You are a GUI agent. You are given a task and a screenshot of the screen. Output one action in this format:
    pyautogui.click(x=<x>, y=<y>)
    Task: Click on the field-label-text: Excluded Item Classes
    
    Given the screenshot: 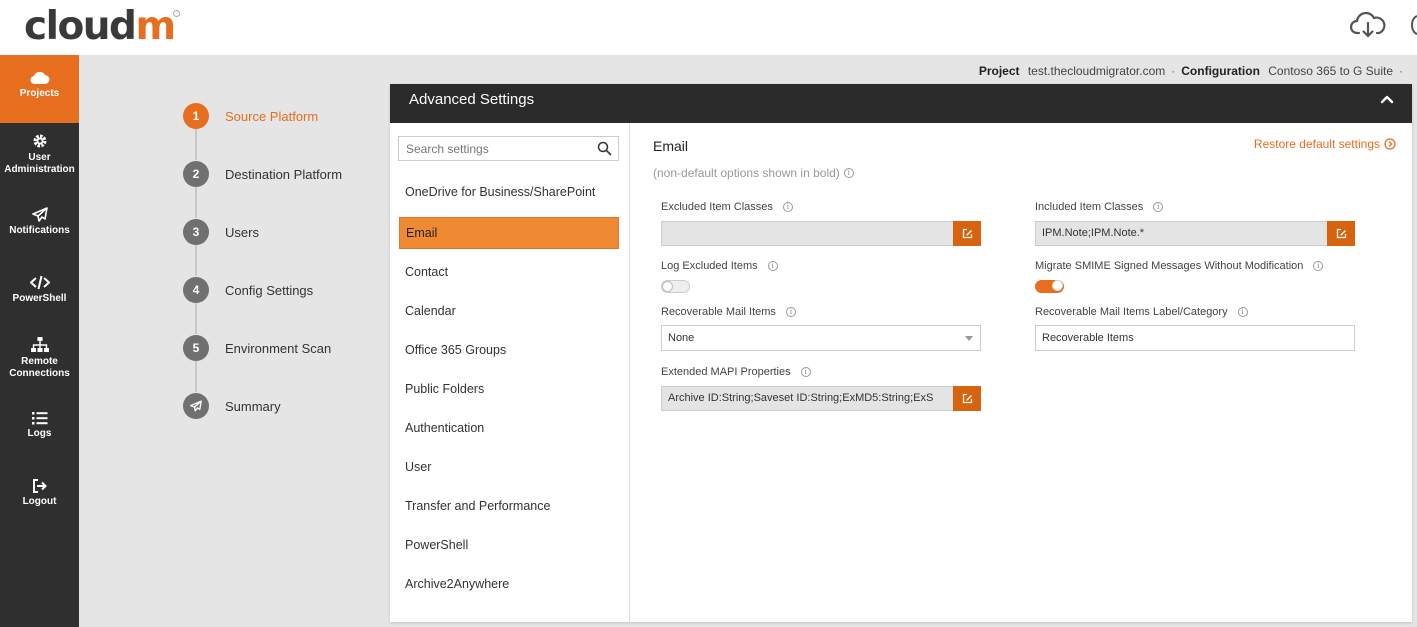 What is the action you would take?
    pyautogui.click(x=717, y=207)
    